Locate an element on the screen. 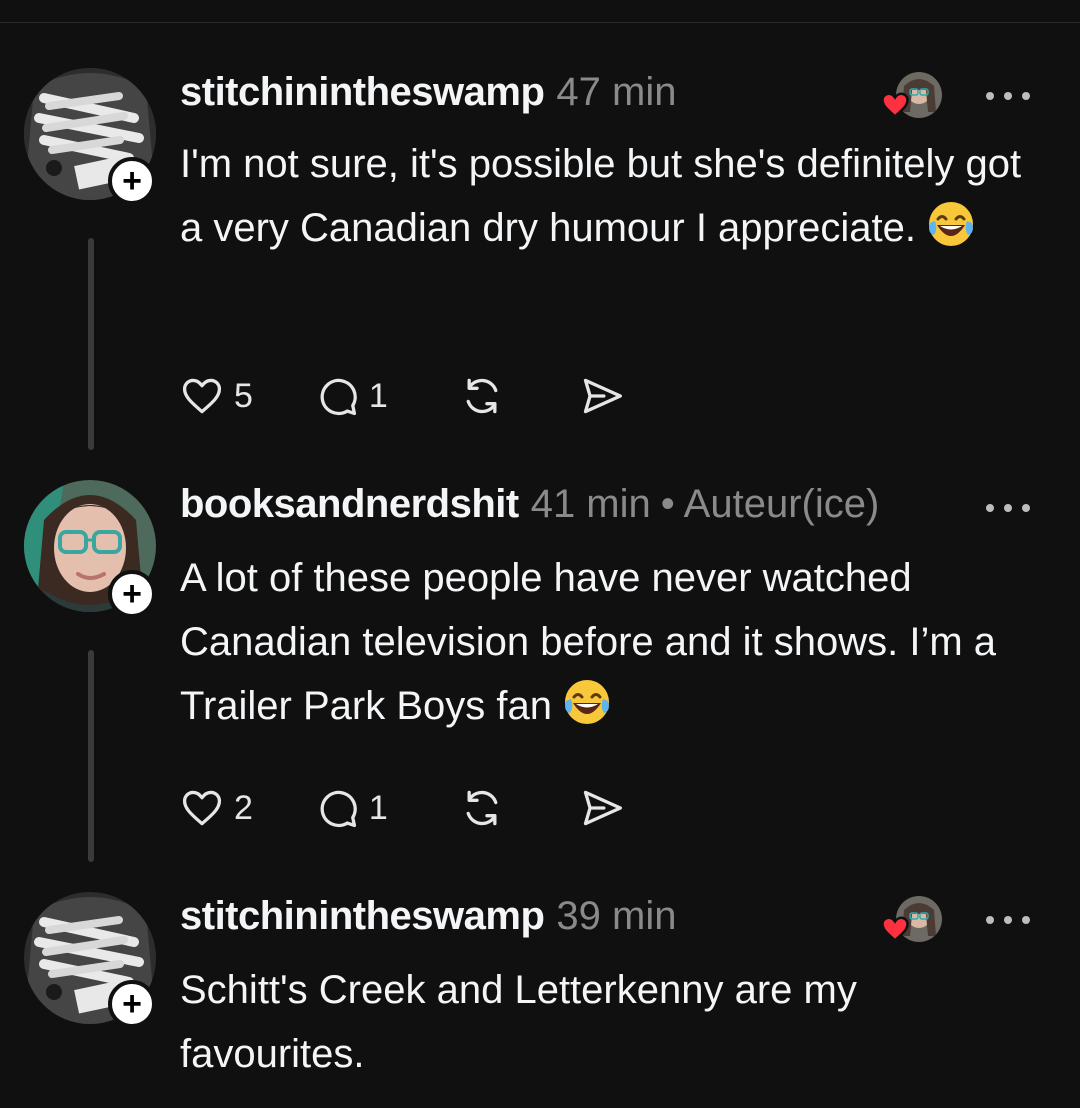  like-button: 2 is located at coordinates (216, 808).